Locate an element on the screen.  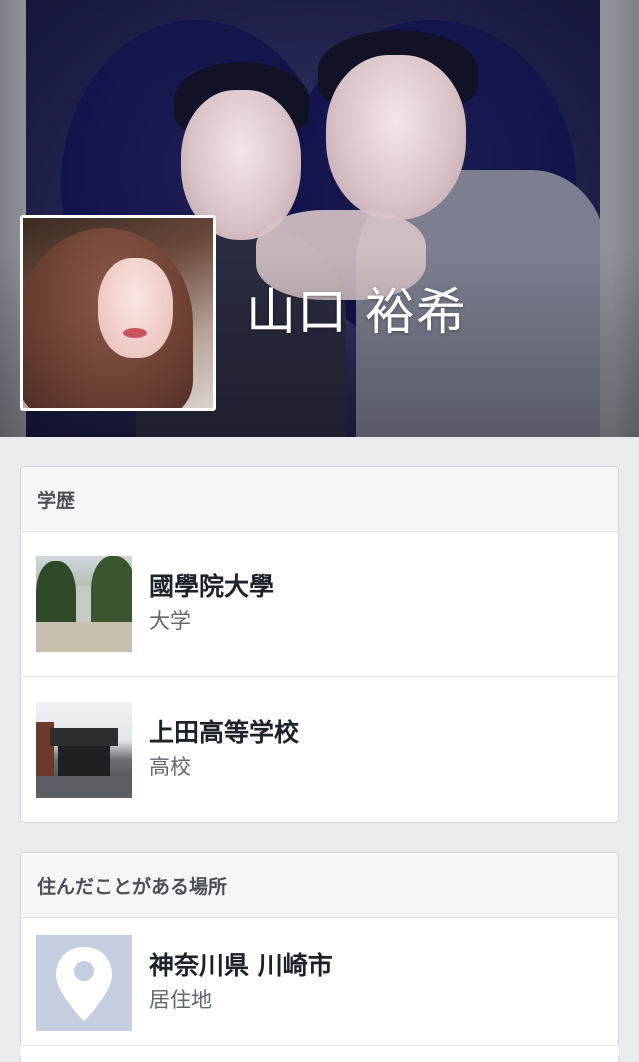
place-item-text: 神奈川県 川崎市 居住地 is located at coordinates (241, 983).